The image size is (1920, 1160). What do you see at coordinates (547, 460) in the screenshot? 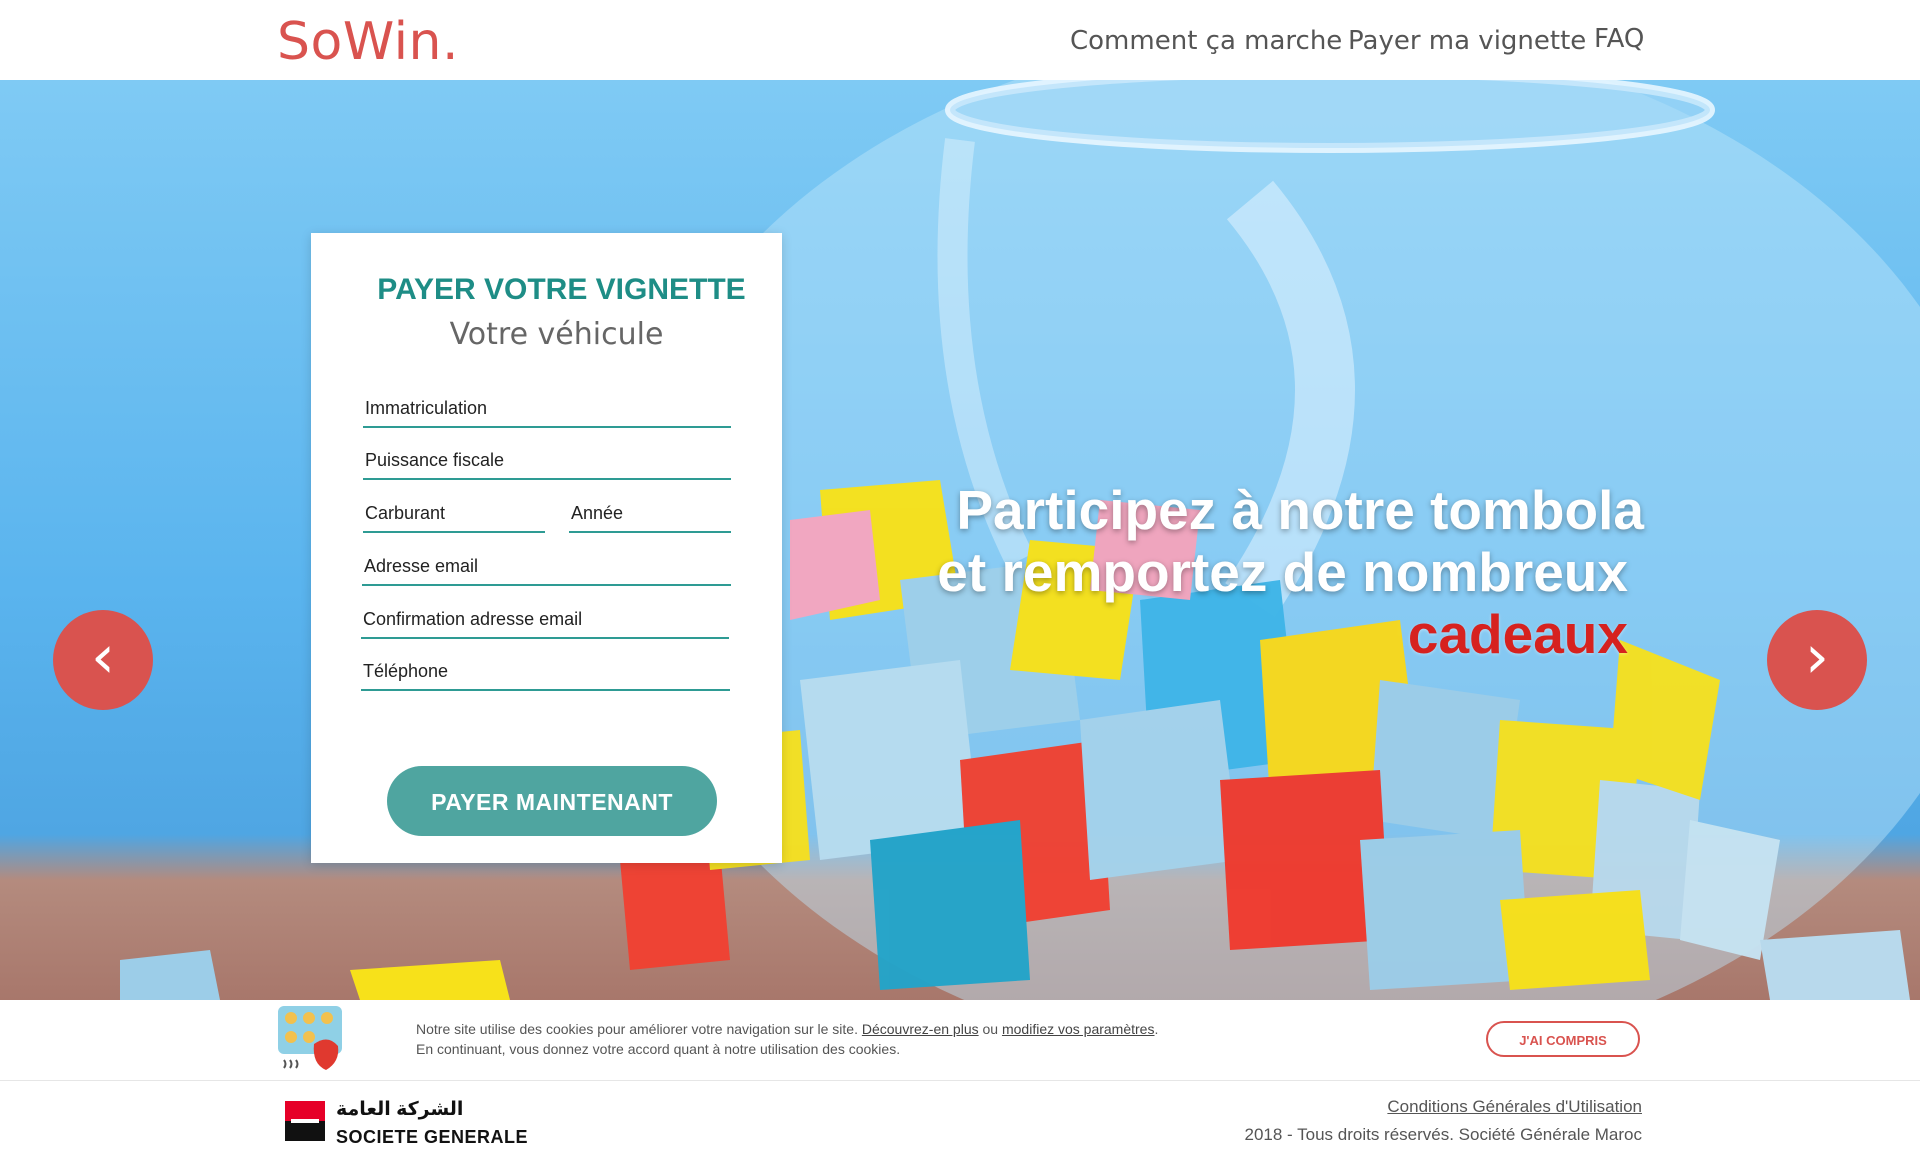
I see `puissance-fiscale-field: Puissance fiscale` at bounding box center [547, 460].